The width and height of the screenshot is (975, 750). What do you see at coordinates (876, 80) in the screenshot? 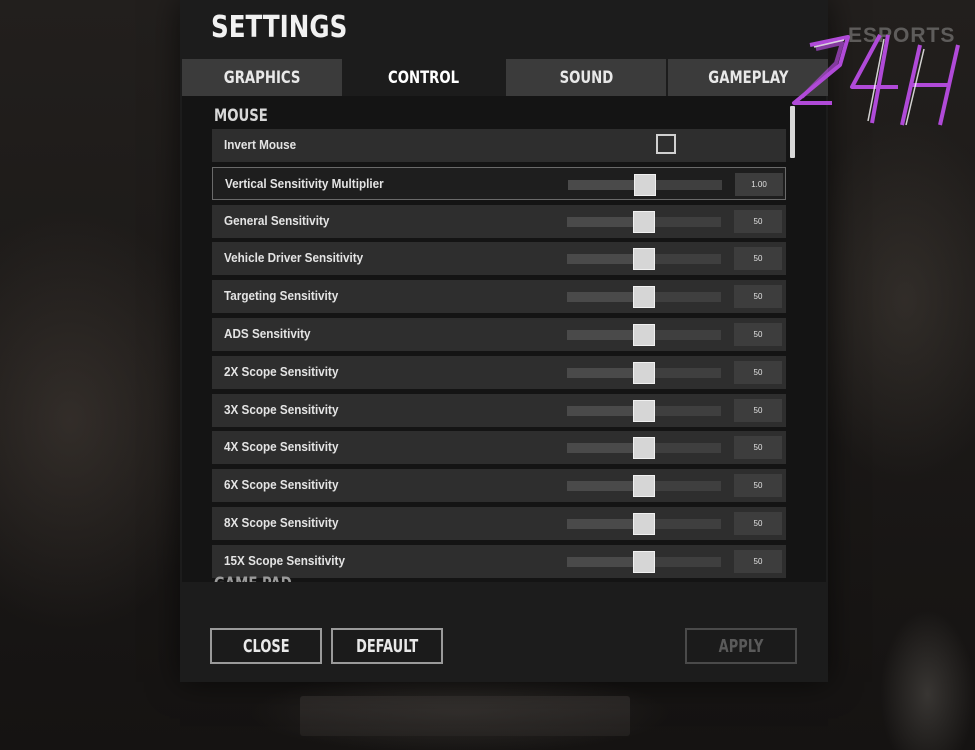
I see `esports-24h-logo` at bounding box center [876, 80].